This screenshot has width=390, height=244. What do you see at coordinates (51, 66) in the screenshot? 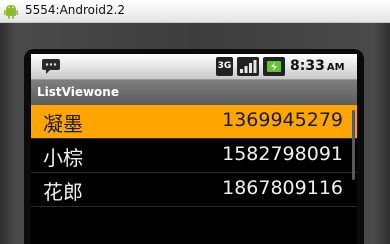
I see `notification-icon` at bounding box center [51, 66].